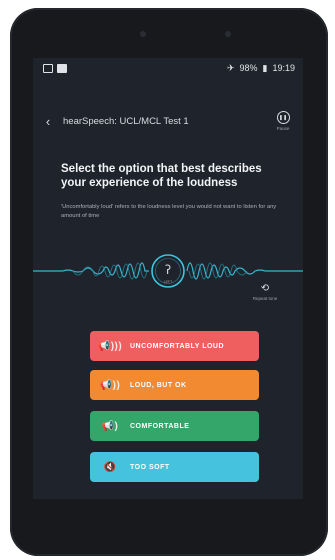 This screenshot has height=560, width=335. Describe the element at coordinates (62, 68) in the screenshot. I see `notification-icon` at that location.